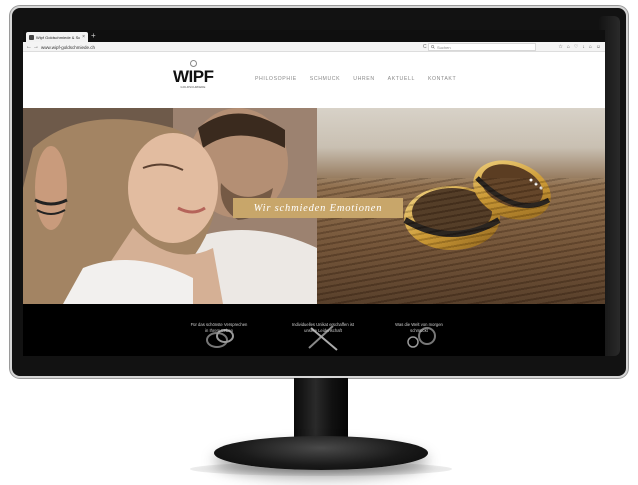 This screenshot has width=638, height=485. What do you see at coordinates (560, 47) in the screenshot?
I see `bookmark-star-icon: ☆` at bounding box center [560, 47].